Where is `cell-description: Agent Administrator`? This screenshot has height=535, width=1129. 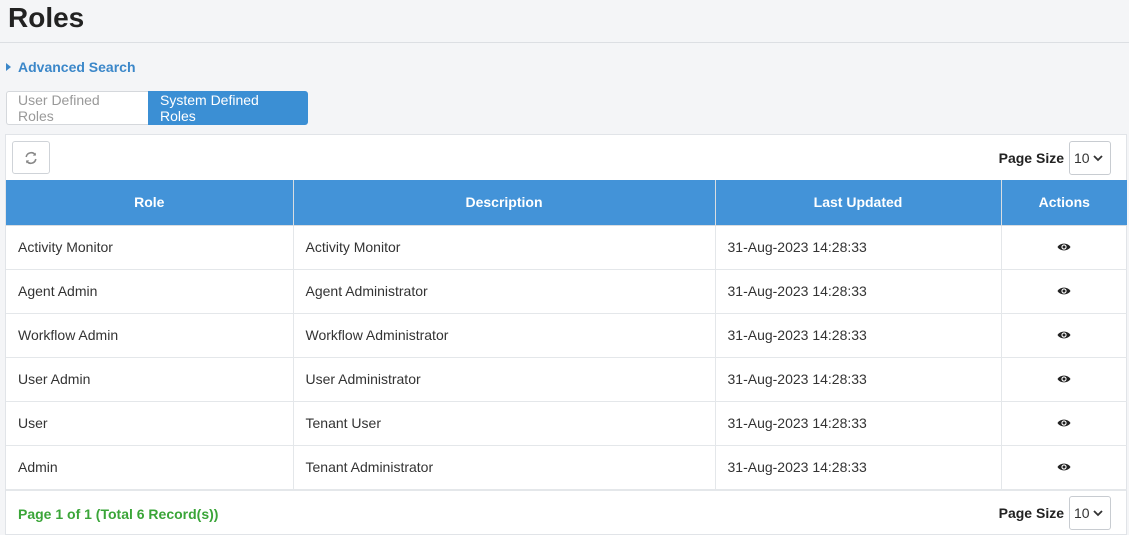
cell-description: Agent Administrator is located at coordinates (504, 291).